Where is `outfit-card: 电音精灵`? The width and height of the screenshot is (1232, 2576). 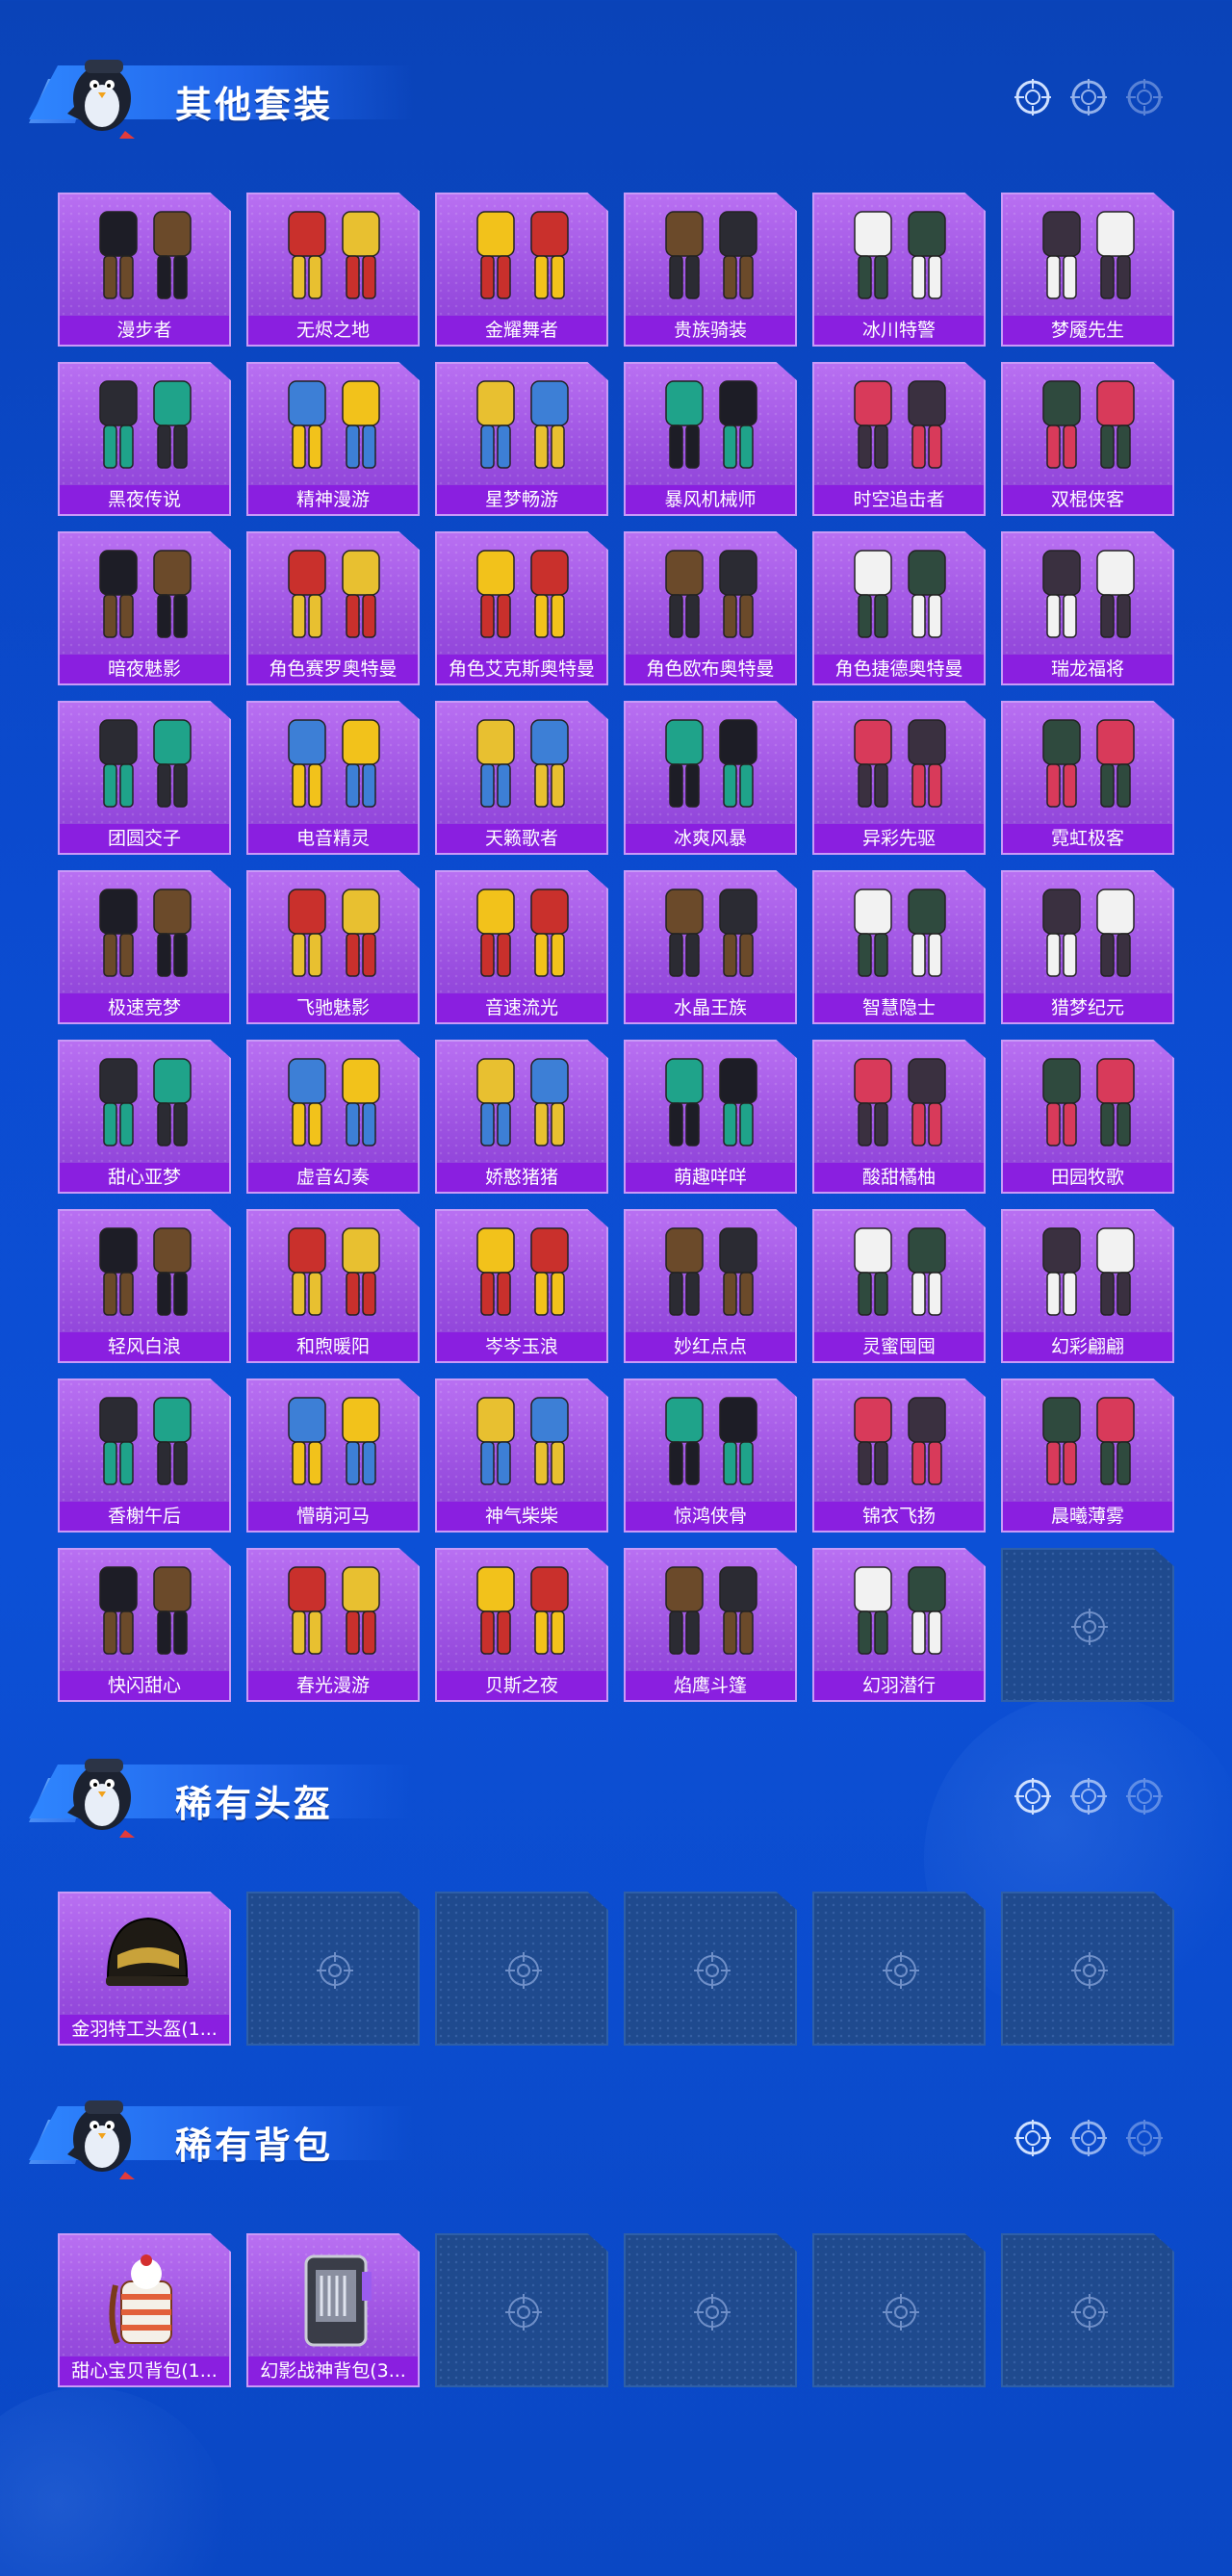 outfit-card: 电音精灵 is located at coordinates (333, 778).